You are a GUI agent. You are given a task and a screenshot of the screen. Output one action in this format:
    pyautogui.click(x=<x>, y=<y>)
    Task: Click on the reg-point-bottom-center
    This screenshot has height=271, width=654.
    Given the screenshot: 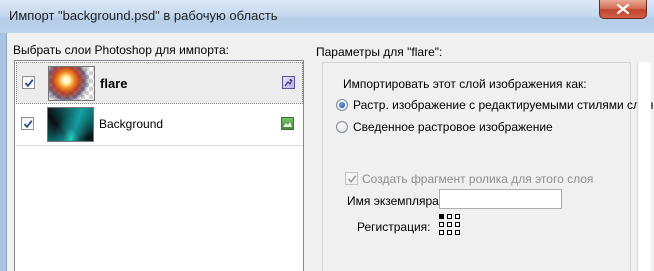 What is the action you would take?
    pyautogui.click(x=449, y=232)
    